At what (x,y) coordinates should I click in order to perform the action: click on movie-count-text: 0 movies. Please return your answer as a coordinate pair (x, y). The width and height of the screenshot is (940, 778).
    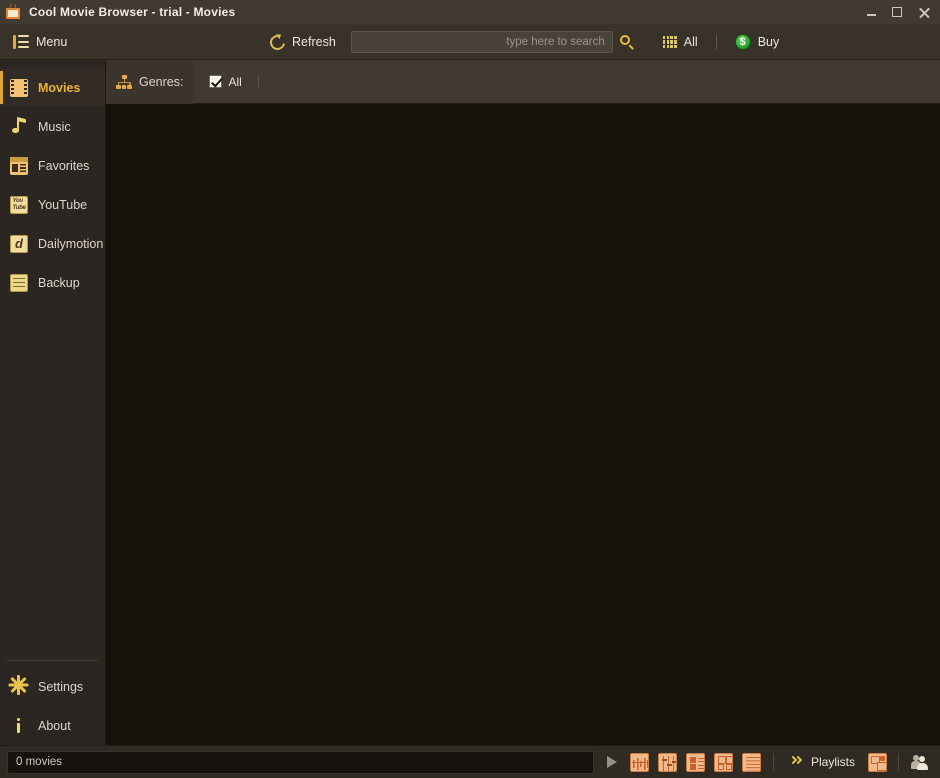
    Looking at the image, I should click on (39, 762).